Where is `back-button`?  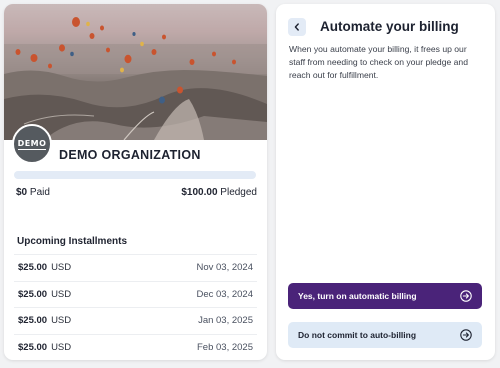 back-button is located at coordinates (297, 27).